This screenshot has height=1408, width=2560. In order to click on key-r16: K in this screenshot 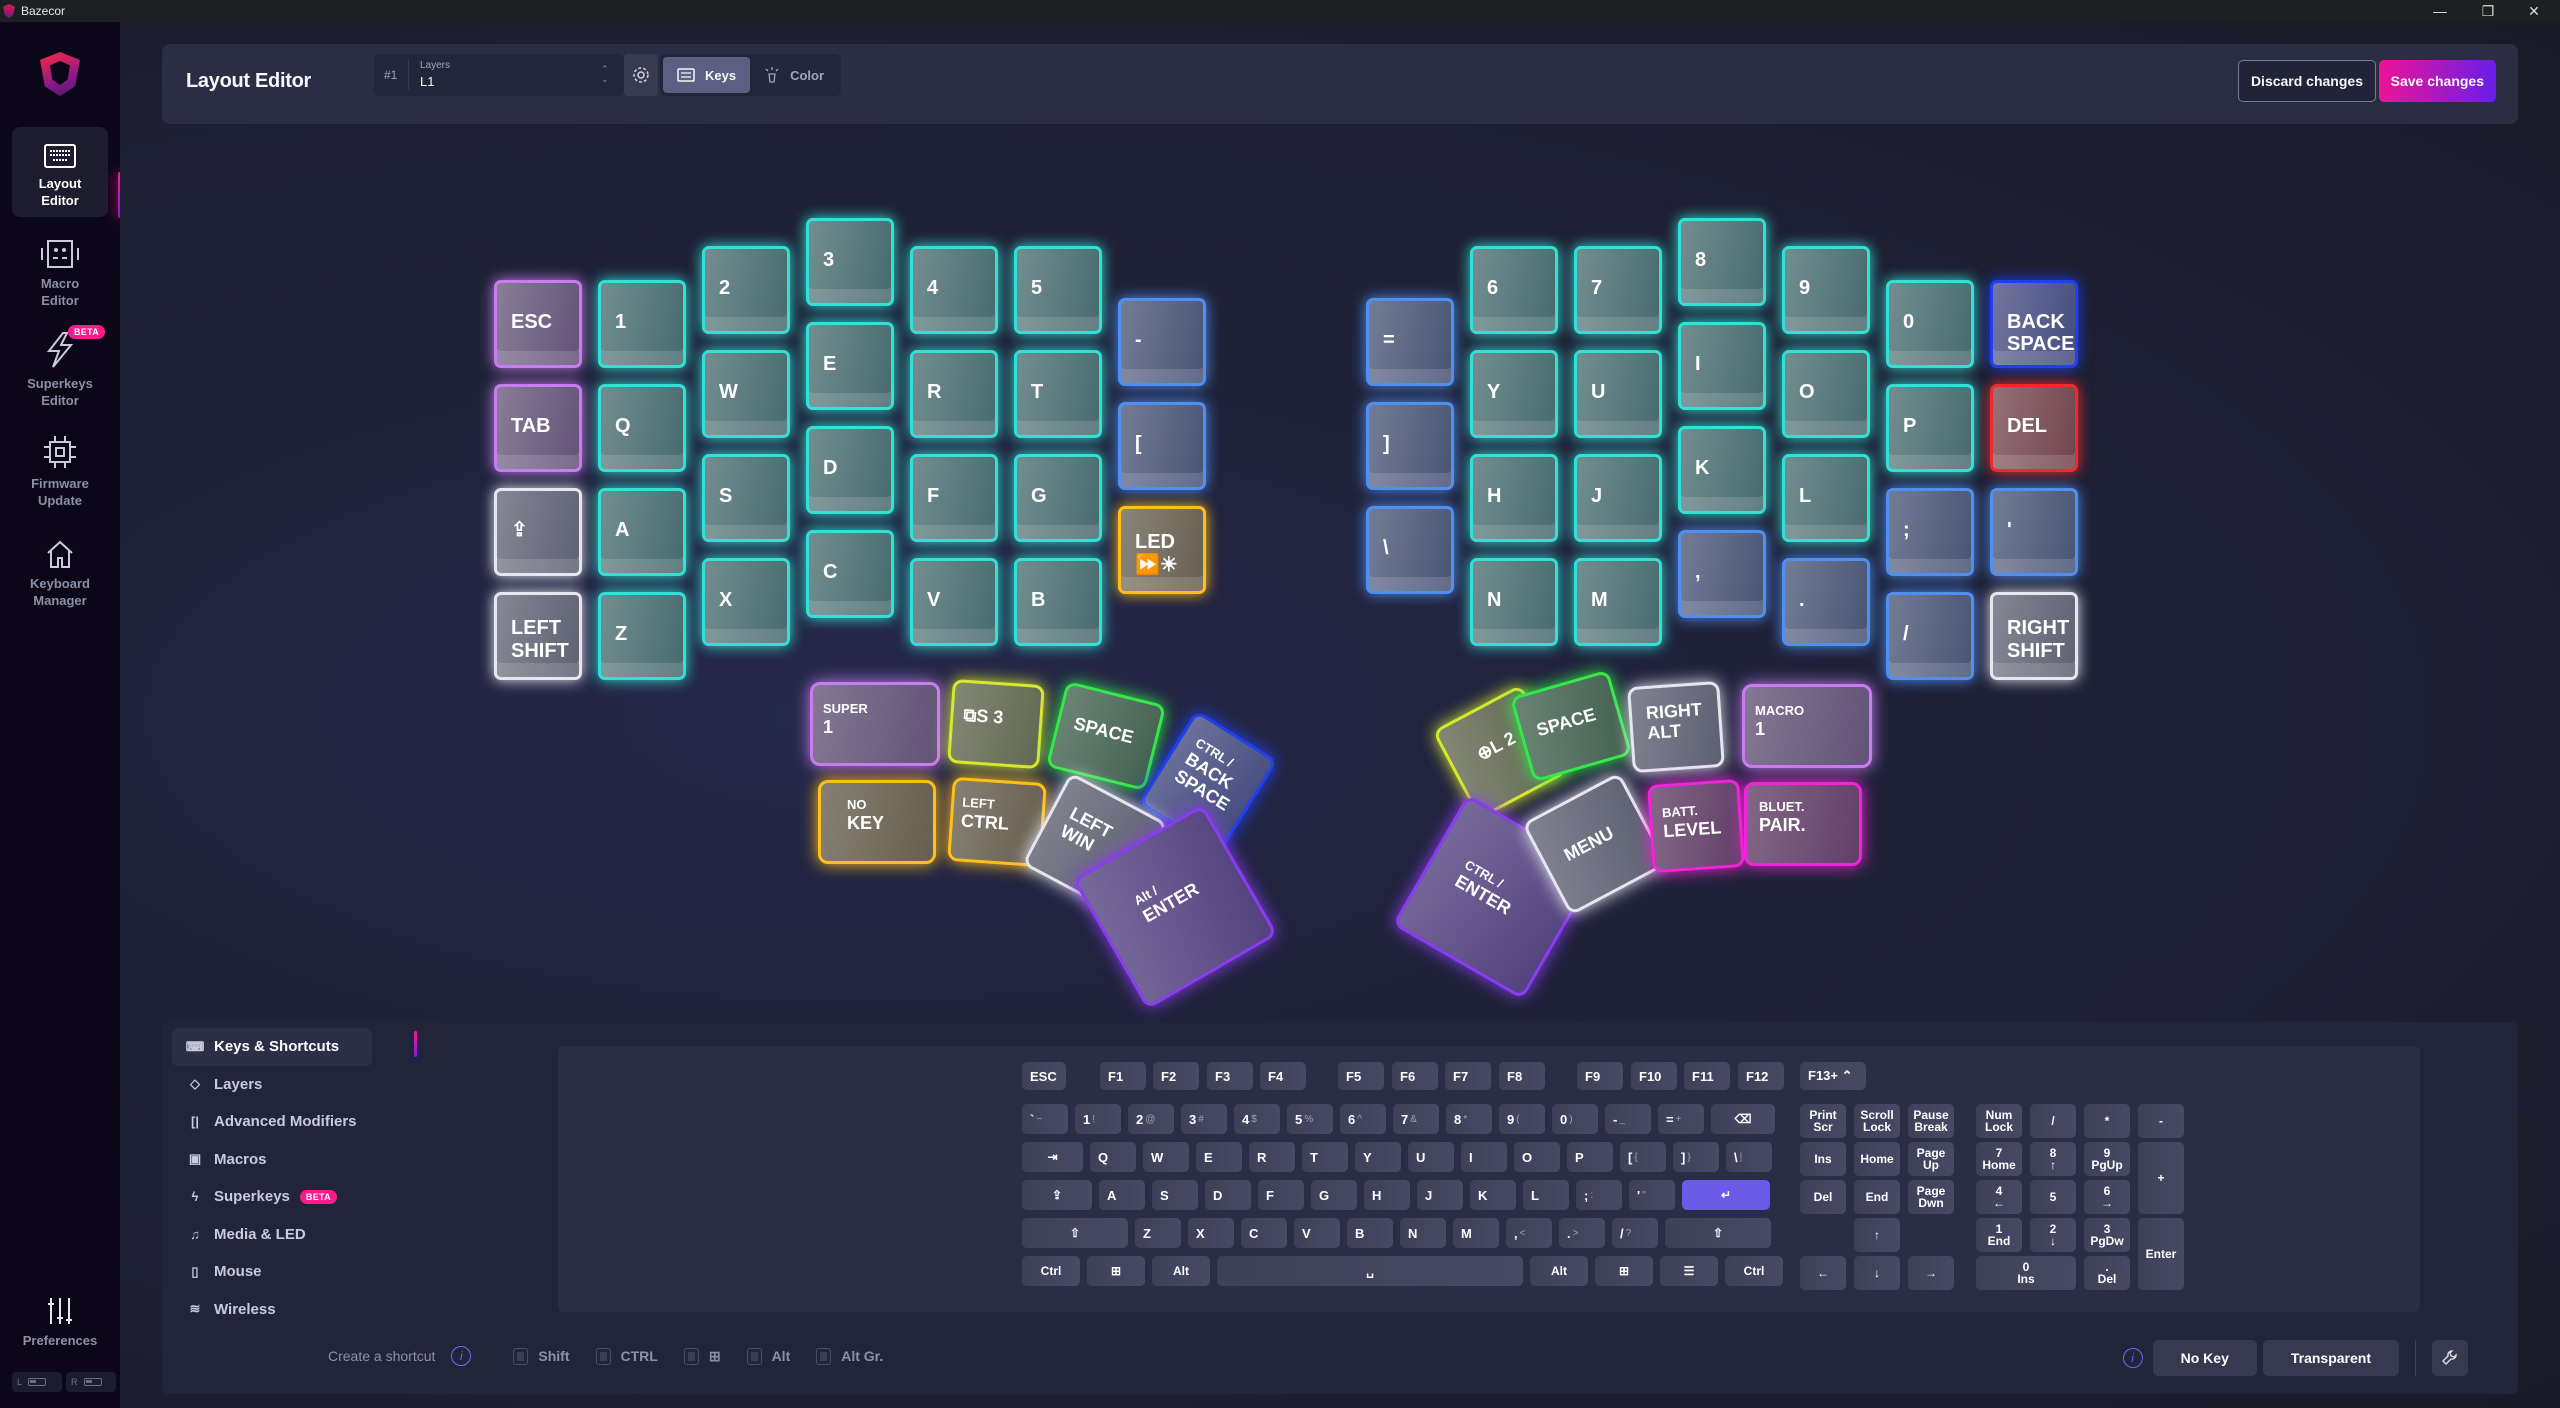, I will do `click(1722, 470)`.